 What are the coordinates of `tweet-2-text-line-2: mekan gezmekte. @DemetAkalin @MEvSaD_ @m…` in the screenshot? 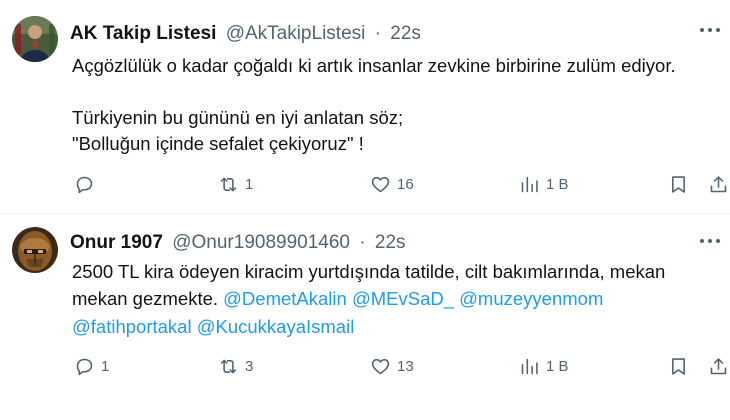 It's located at (392, 298).